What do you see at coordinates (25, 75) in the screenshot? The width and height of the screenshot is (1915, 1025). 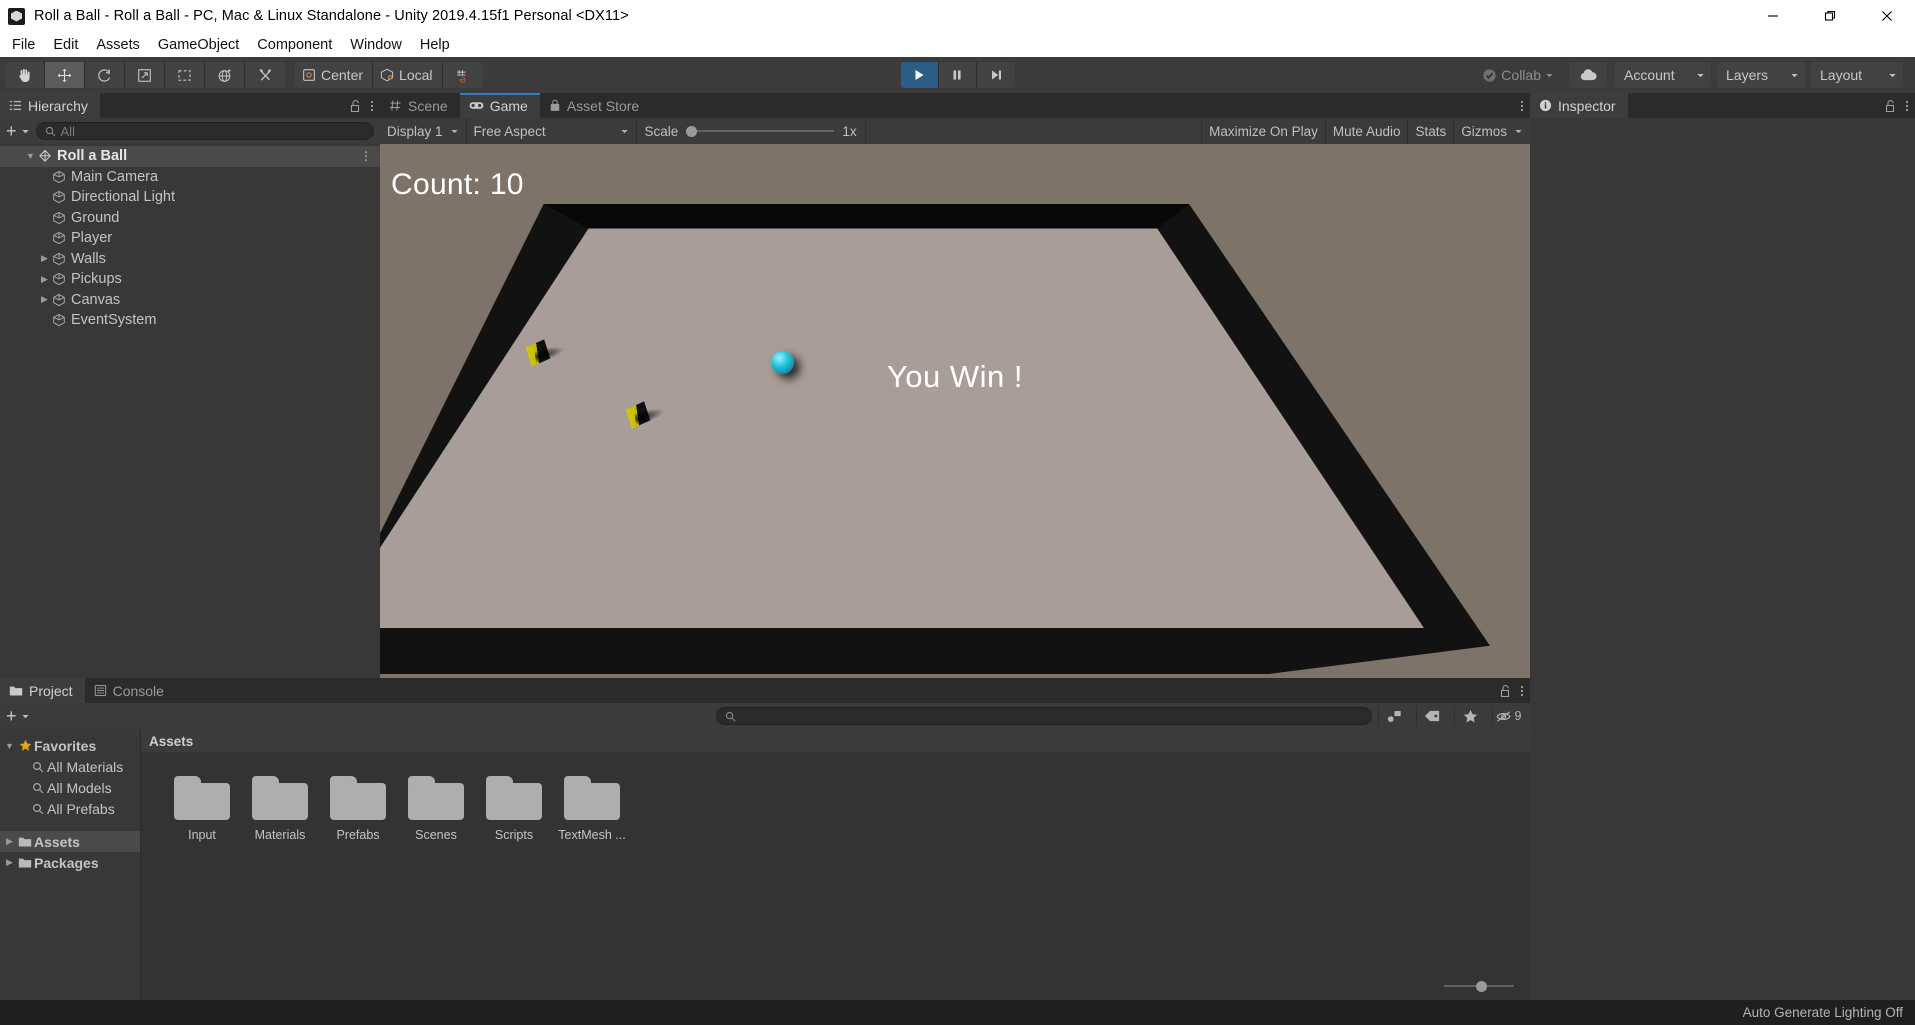 I see `hand-tool-button` at bounding box center [25, 75].